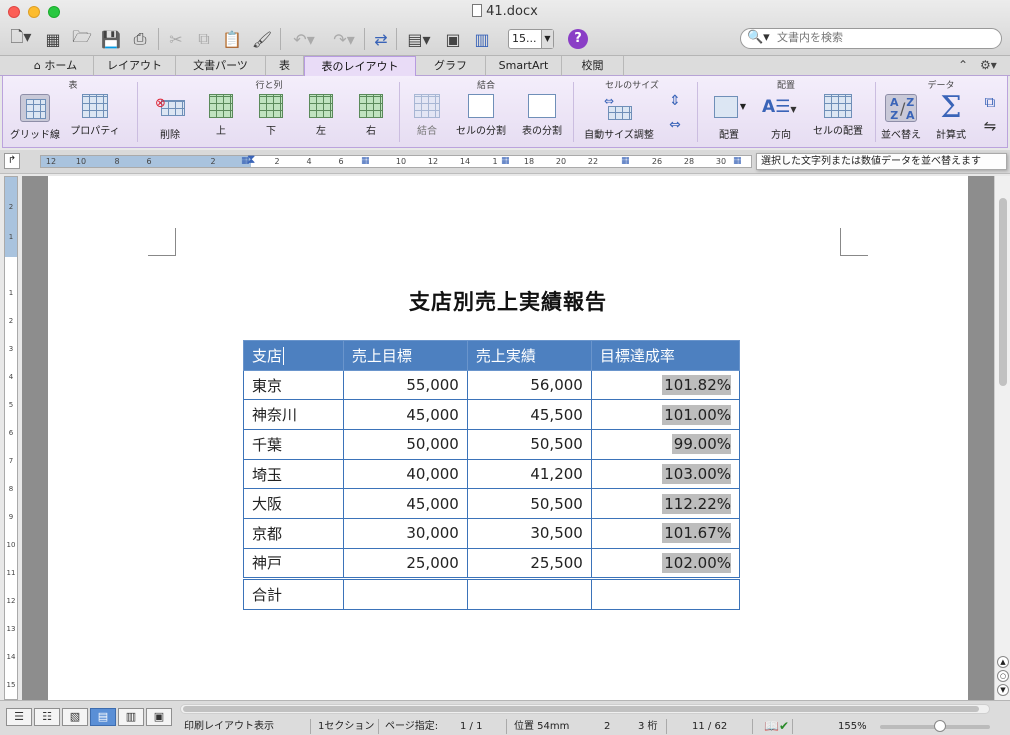 The image size is (1010, 735). I want to click on draft-view-icon: ☰, so click(19, 717).